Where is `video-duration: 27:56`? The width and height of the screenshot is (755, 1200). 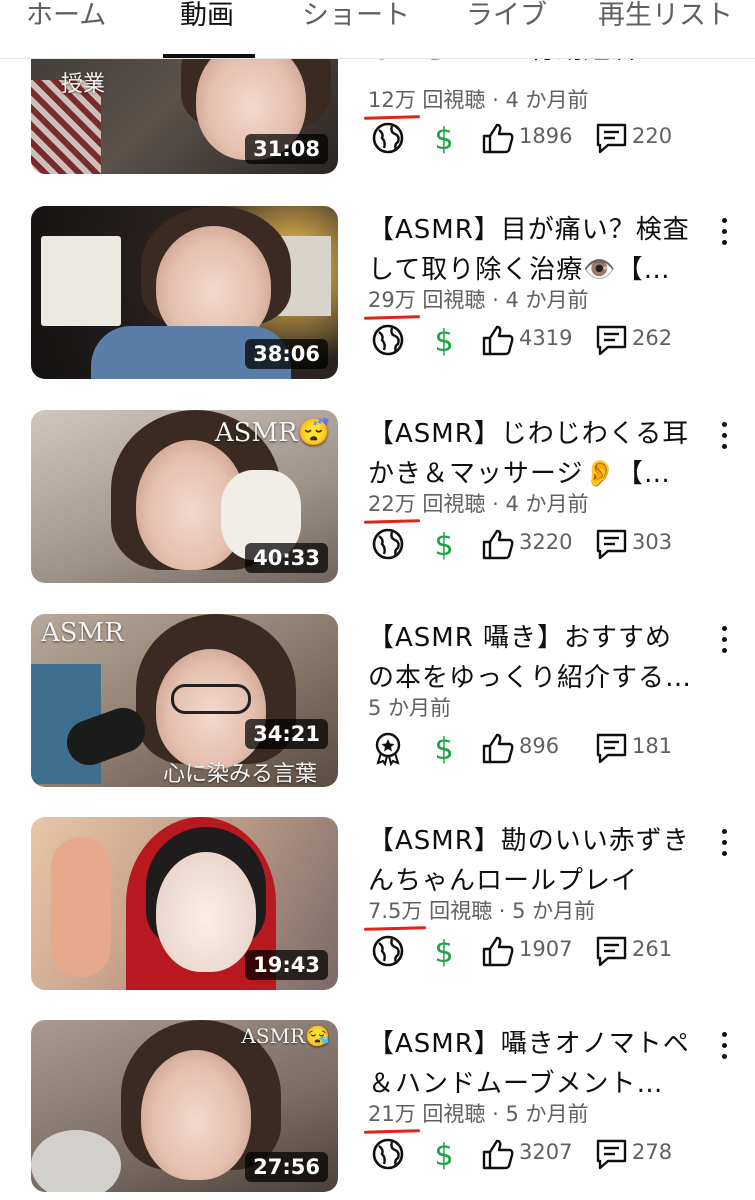
video-duration: 27:56 is located at coordinates (286, 1167).